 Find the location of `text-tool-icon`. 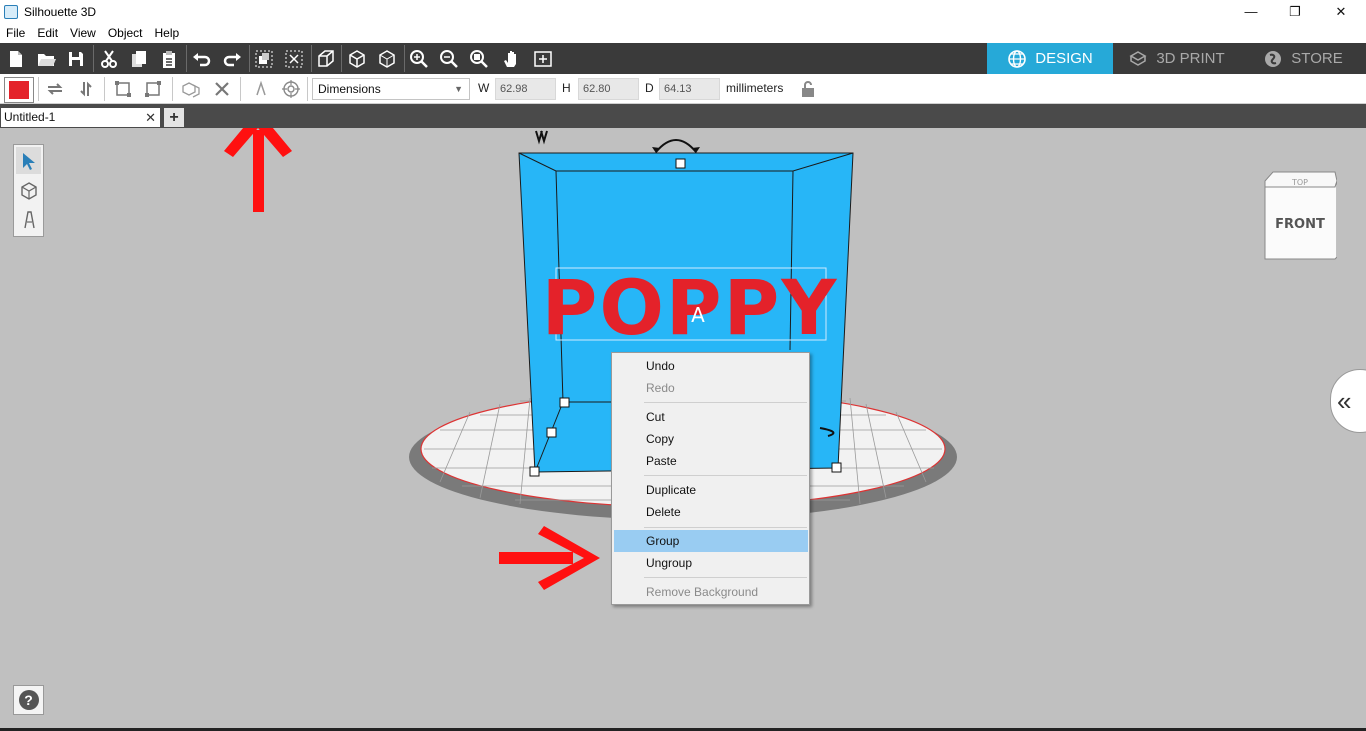

text-tool-icon is located at coordinates (261, 89).